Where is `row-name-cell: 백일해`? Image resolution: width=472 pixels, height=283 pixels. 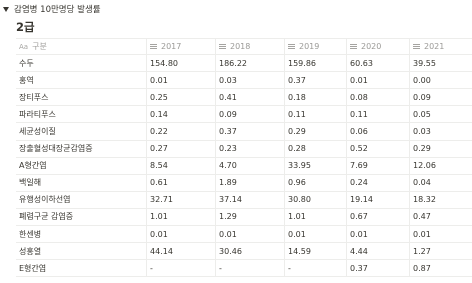
row-name-cell: 백일해 is located at coordinates (81, 182).